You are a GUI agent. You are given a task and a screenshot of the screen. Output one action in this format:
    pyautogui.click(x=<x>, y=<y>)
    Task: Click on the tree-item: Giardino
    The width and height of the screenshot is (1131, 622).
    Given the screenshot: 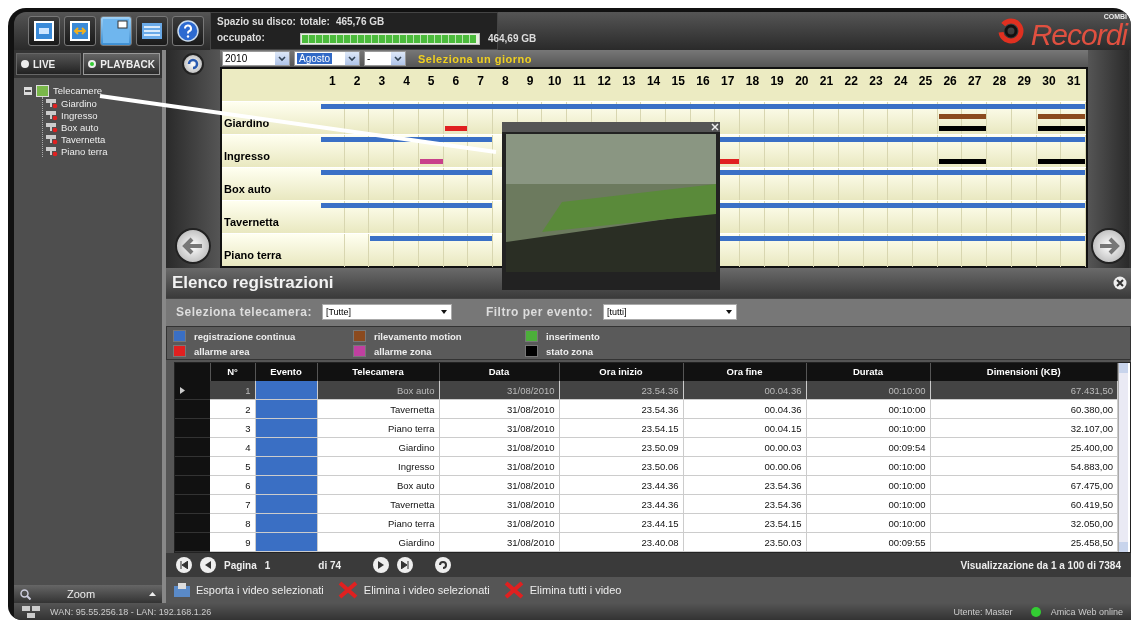 What is the action you would take?
    pyautogui.click(x=79, y=103)
    